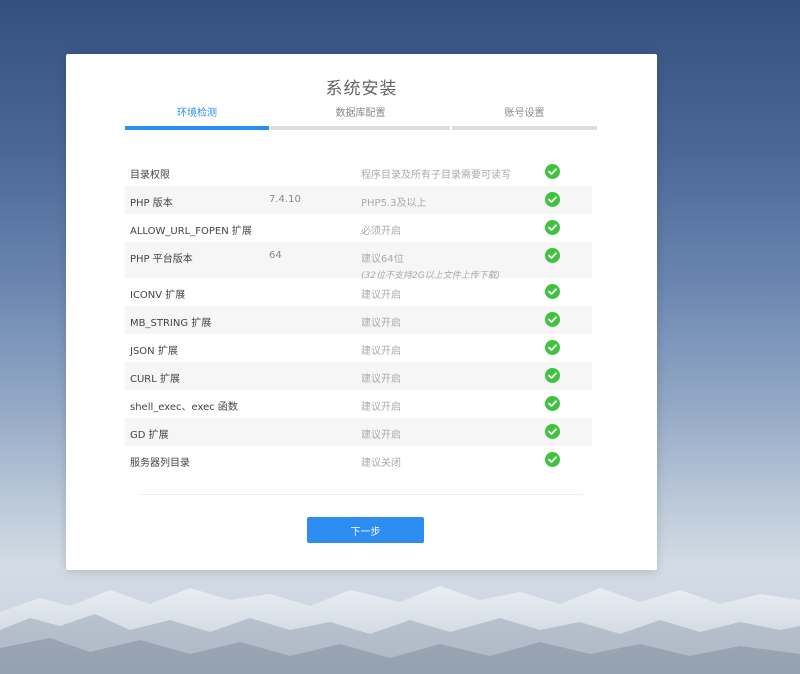 Image resolution: width=800 pixels, height=674 pixels. Describe the element at coordinates (149, 435) in the screenshot. I see `check-name: GD 扩展` at that location.